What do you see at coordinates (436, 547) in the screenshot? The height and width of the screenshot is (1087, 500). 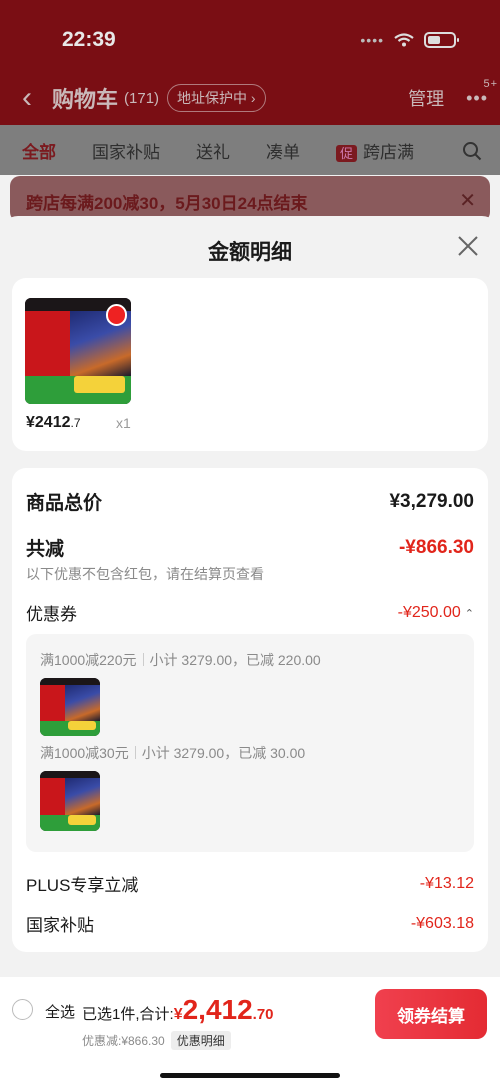 I see `reduction-value: -¥866.30` at bounding box center [436, 547].